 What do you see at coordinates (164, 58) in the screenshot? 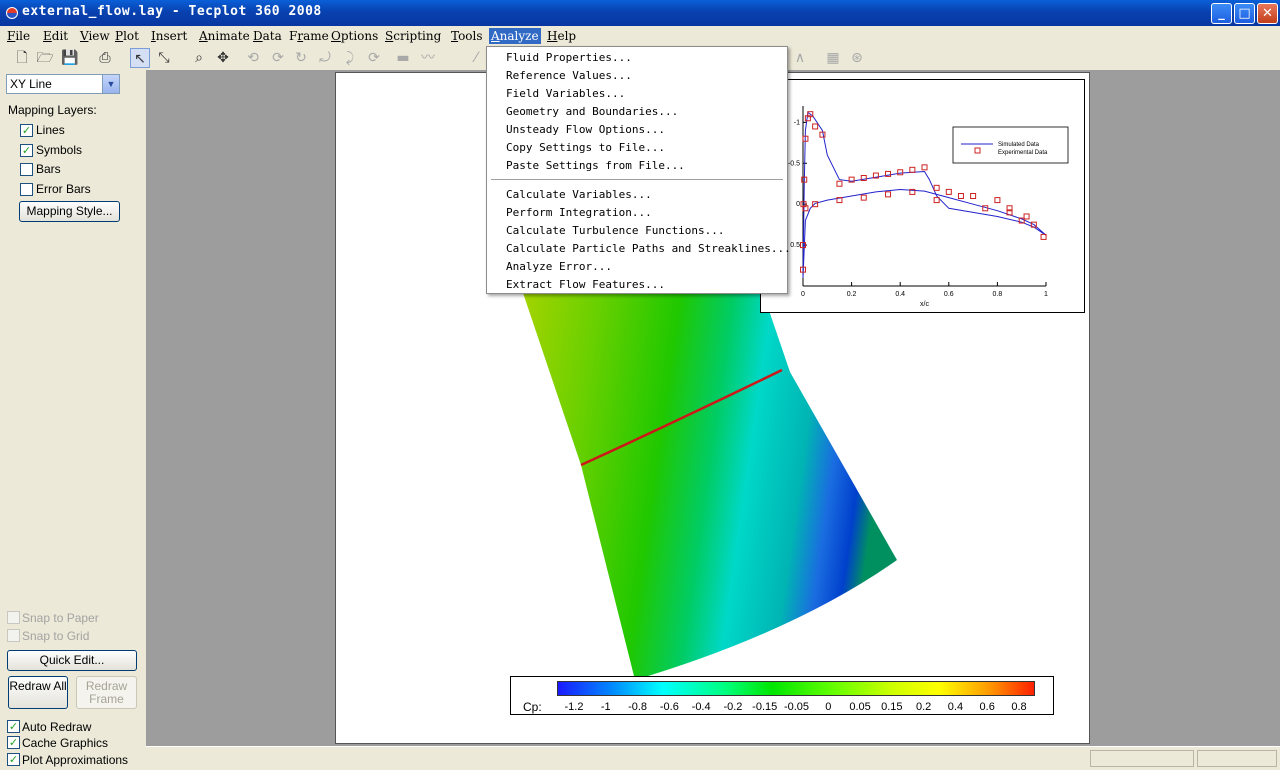
I see `adjustor-icon: ⤡` at bounding box center [164, 58].